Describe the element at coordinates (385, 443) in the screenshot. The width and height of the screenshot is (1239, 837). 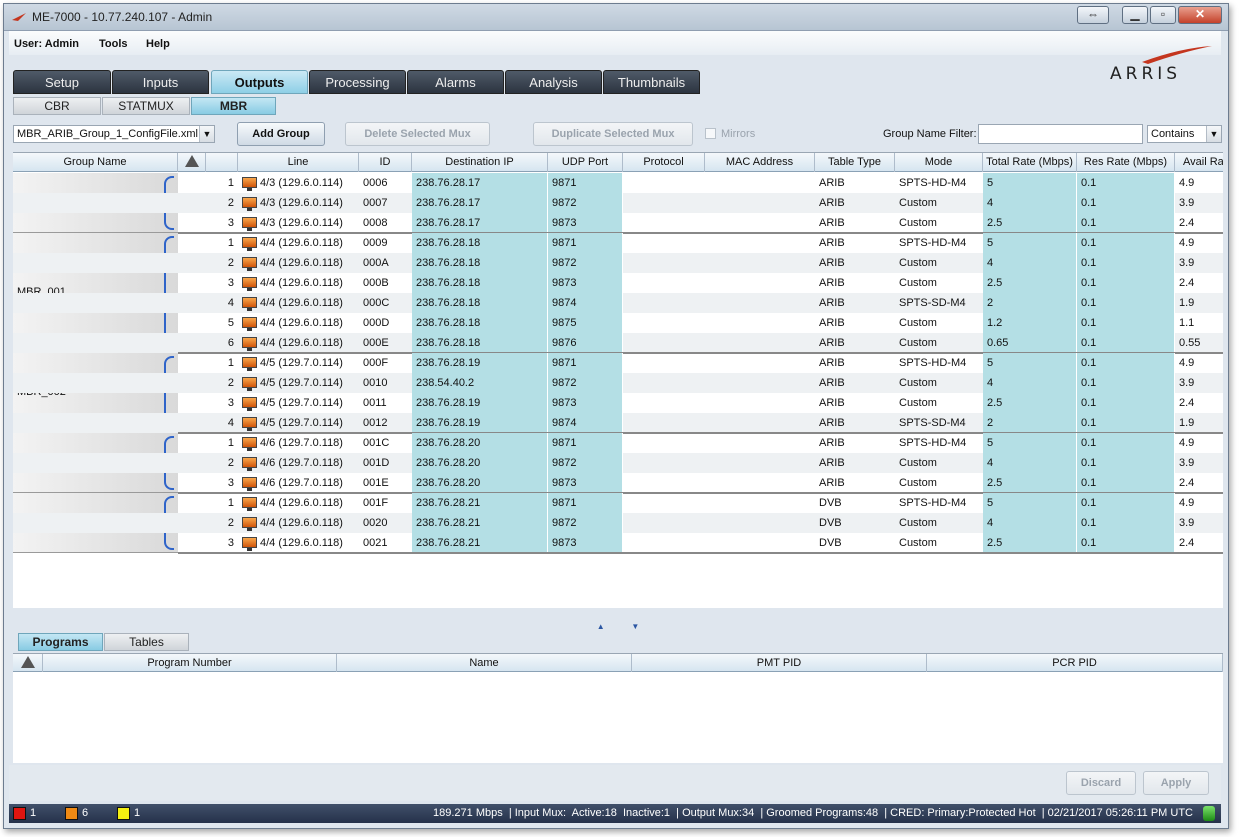
I see `mux-id-cell: 001C` at that location.